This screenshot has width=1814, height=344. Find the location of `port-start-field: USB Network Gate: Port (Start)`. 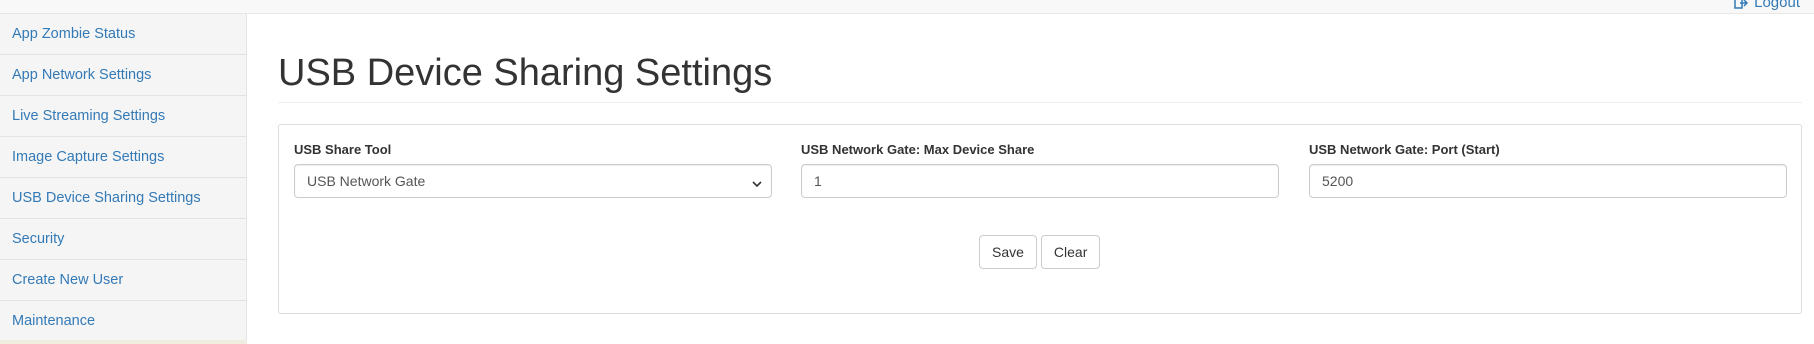

port-start-field: USB Network Gate: Port (Start) is located at coordinates (1548, 170).